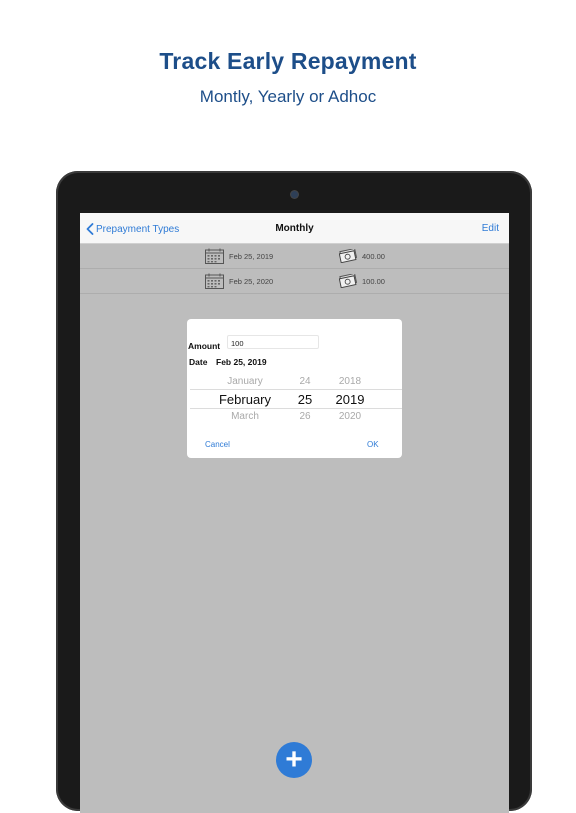  Describe the element at coordinates (245, 416) in the screenshot. I see `picker-month-next: March` at that location.